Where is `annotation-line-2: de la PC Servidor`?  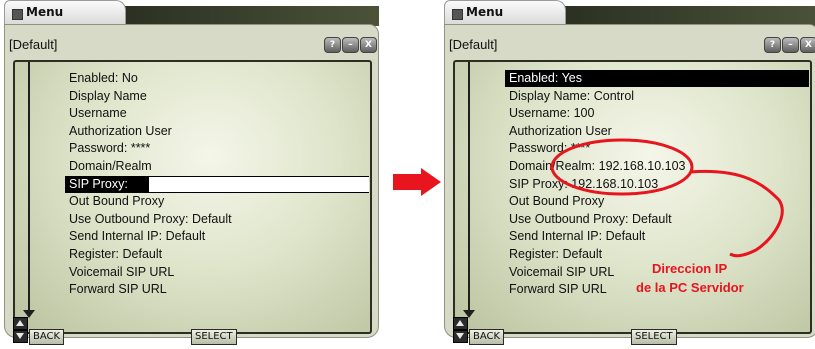
annotation-line-2: de la PC Servidor is located at coordinates (690, 287).